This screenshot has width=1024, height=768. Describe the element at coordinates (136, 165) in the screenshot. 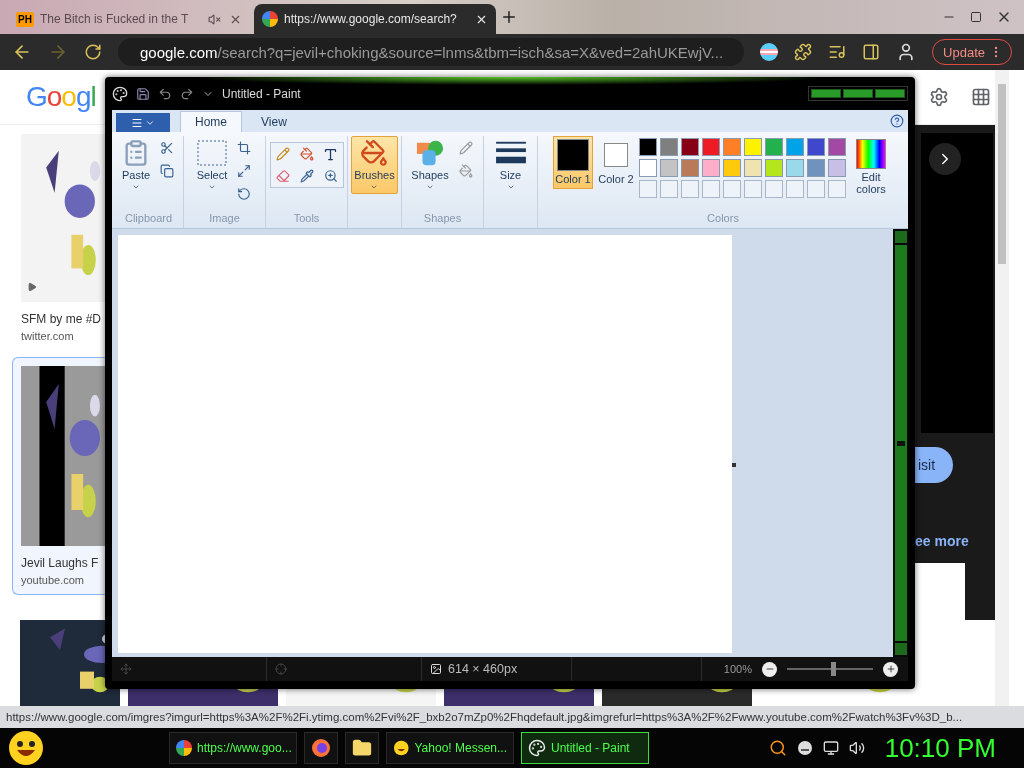

I see `paste-button: Paste` at that location.